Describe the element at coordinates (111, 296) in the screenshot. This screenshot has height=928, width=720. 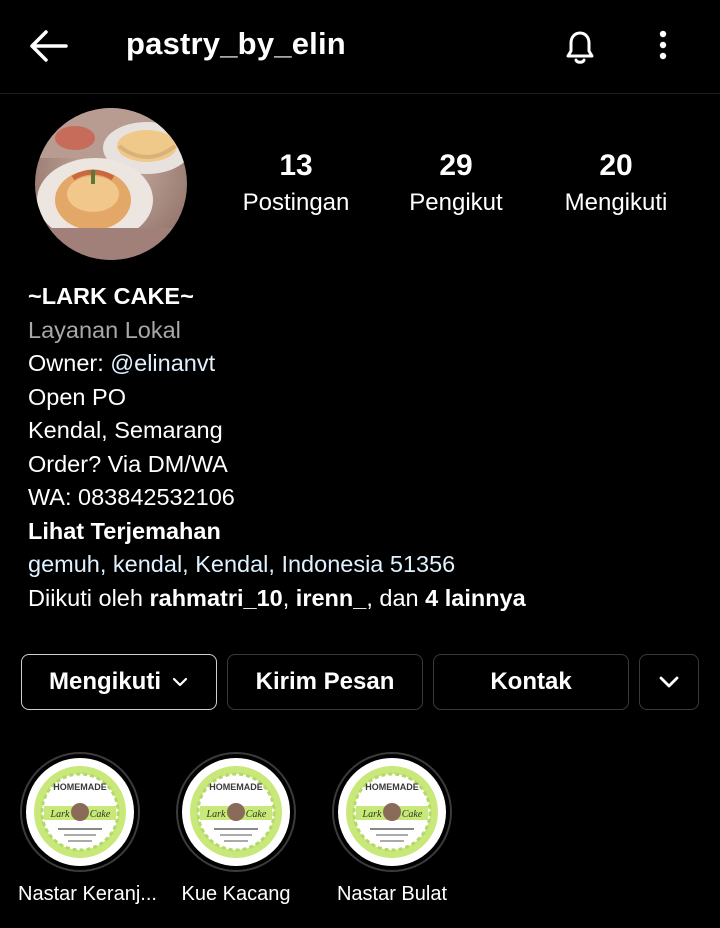
I see `profile-name: ~LARK CAKE~` at that location.